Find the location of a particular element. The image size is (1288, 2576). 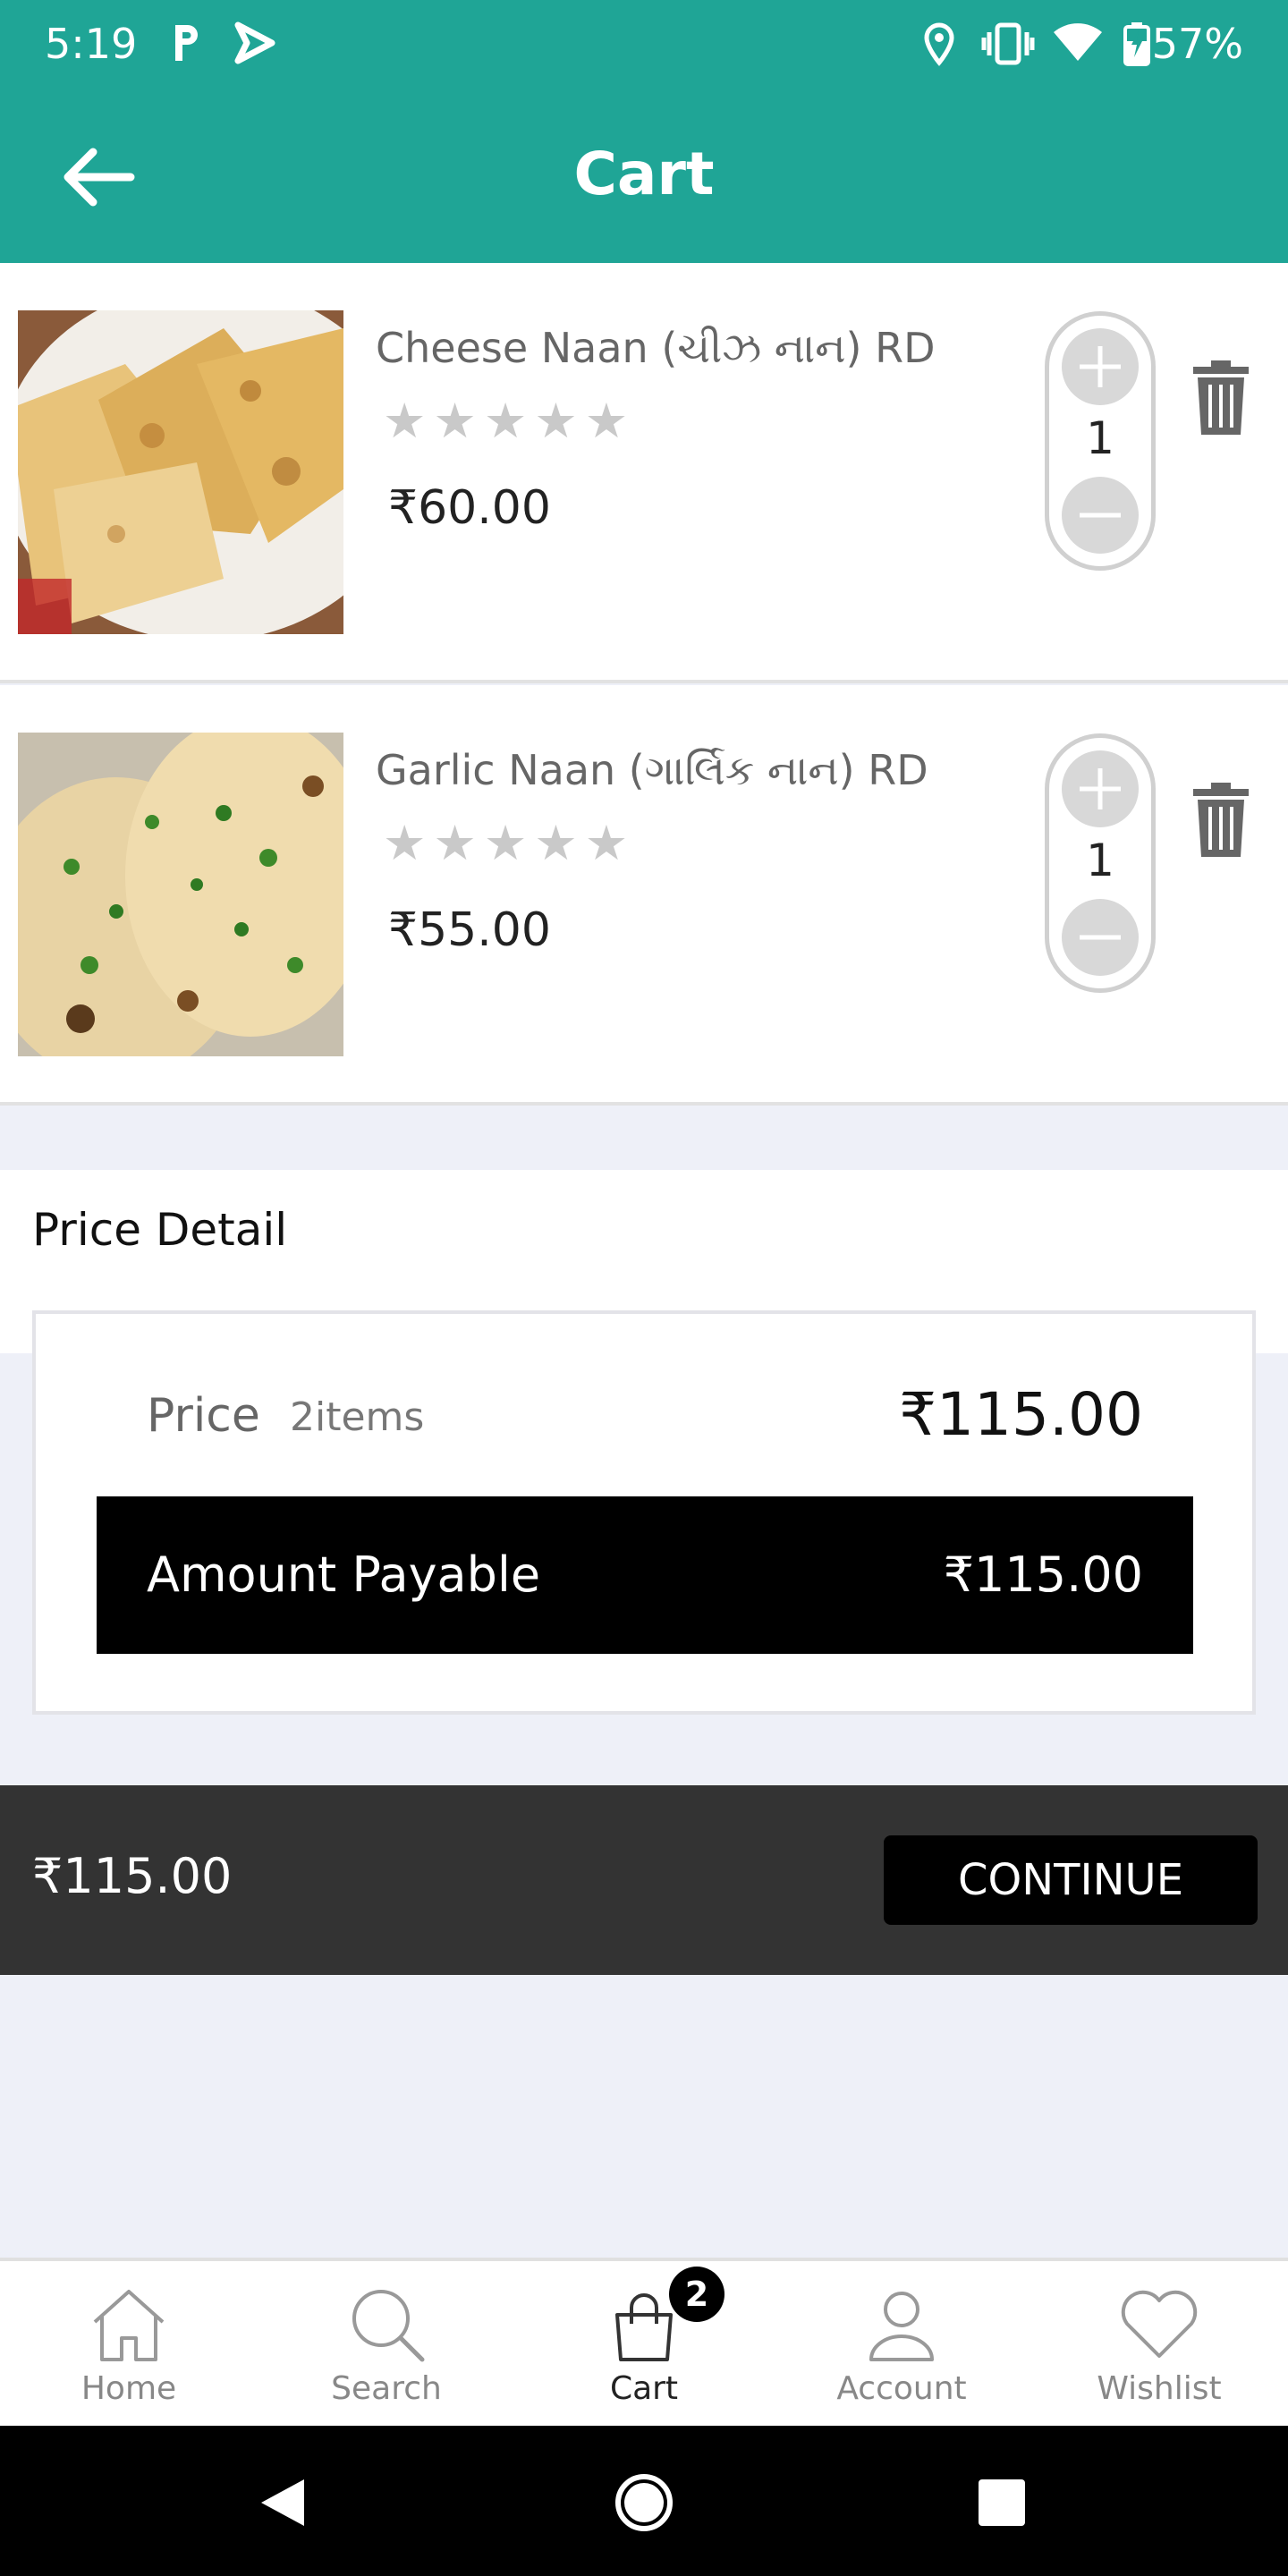

nav-label: Cart is located at coordinates (644, 2388).